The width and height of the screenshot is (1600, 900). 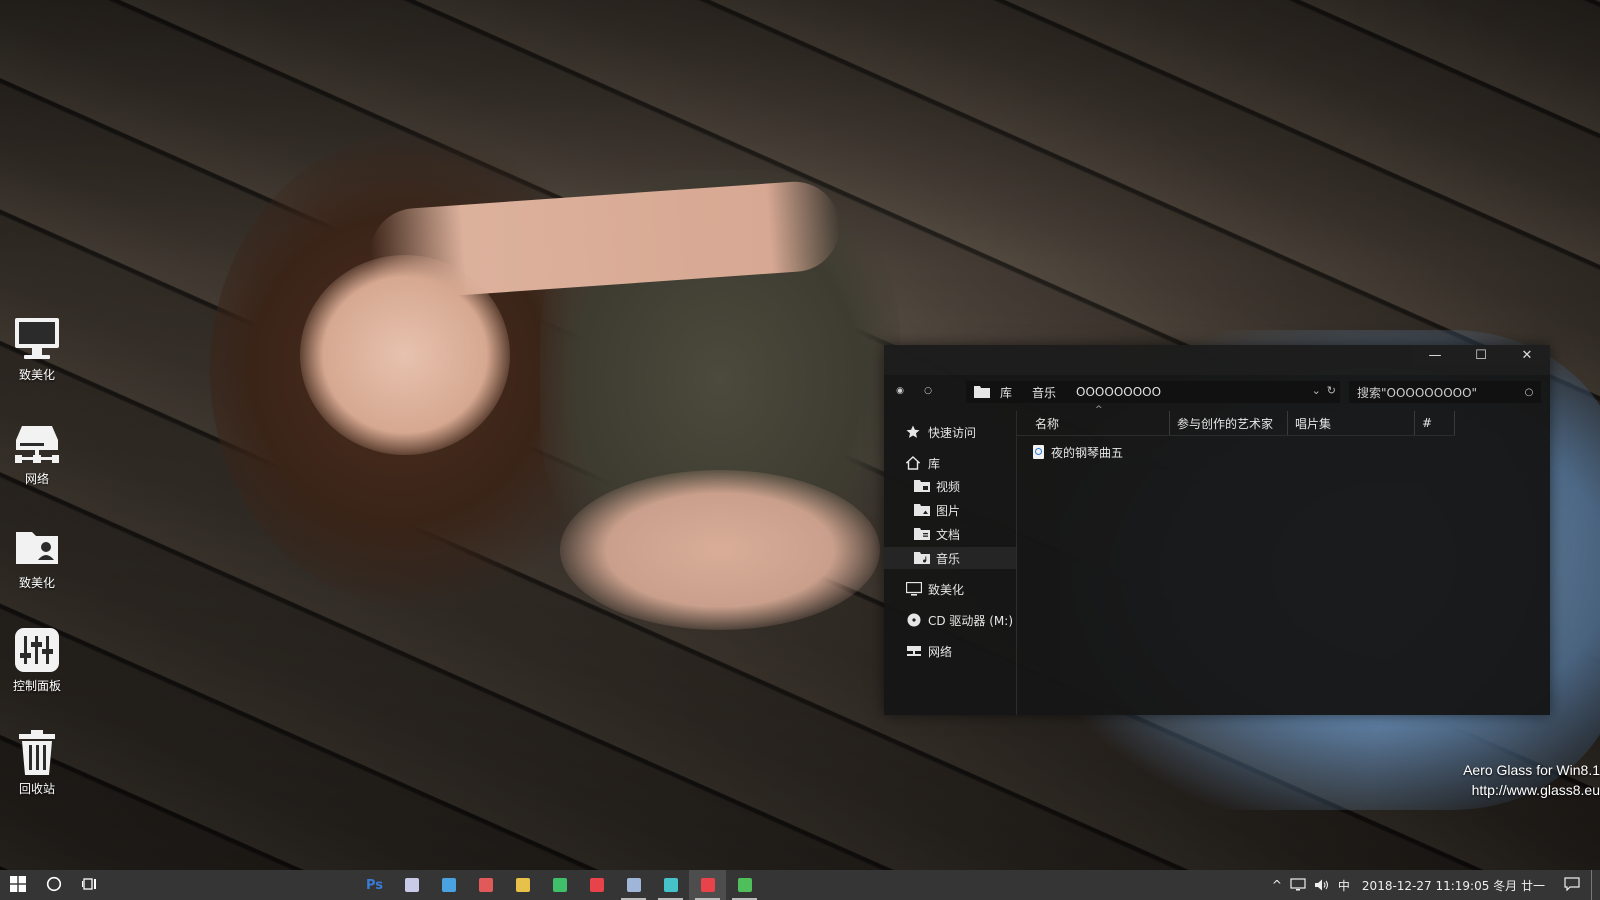 What do you see at coordinates (1324, 390) in the screenshot?
I see `address-tail: ⌄ ↻` at bounding box center [1324, 390].